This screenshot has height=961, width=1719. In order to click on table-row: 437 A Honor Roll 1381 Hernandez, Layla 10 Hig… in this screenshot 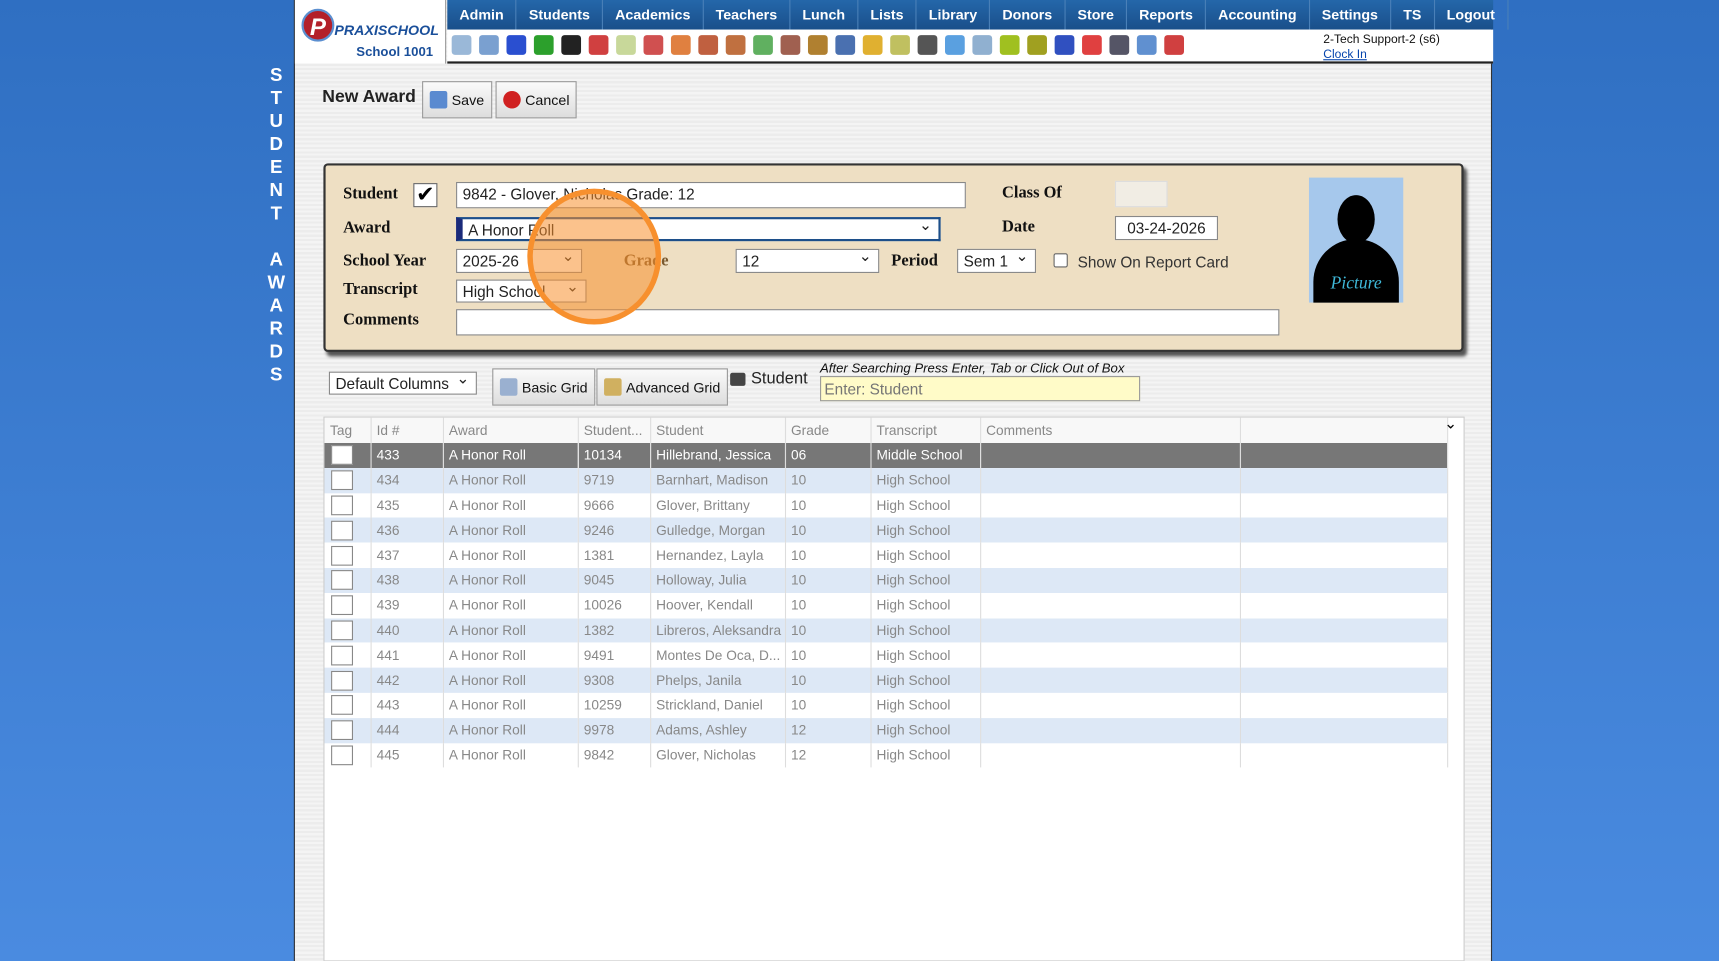, I will do `click(894, 555)`.